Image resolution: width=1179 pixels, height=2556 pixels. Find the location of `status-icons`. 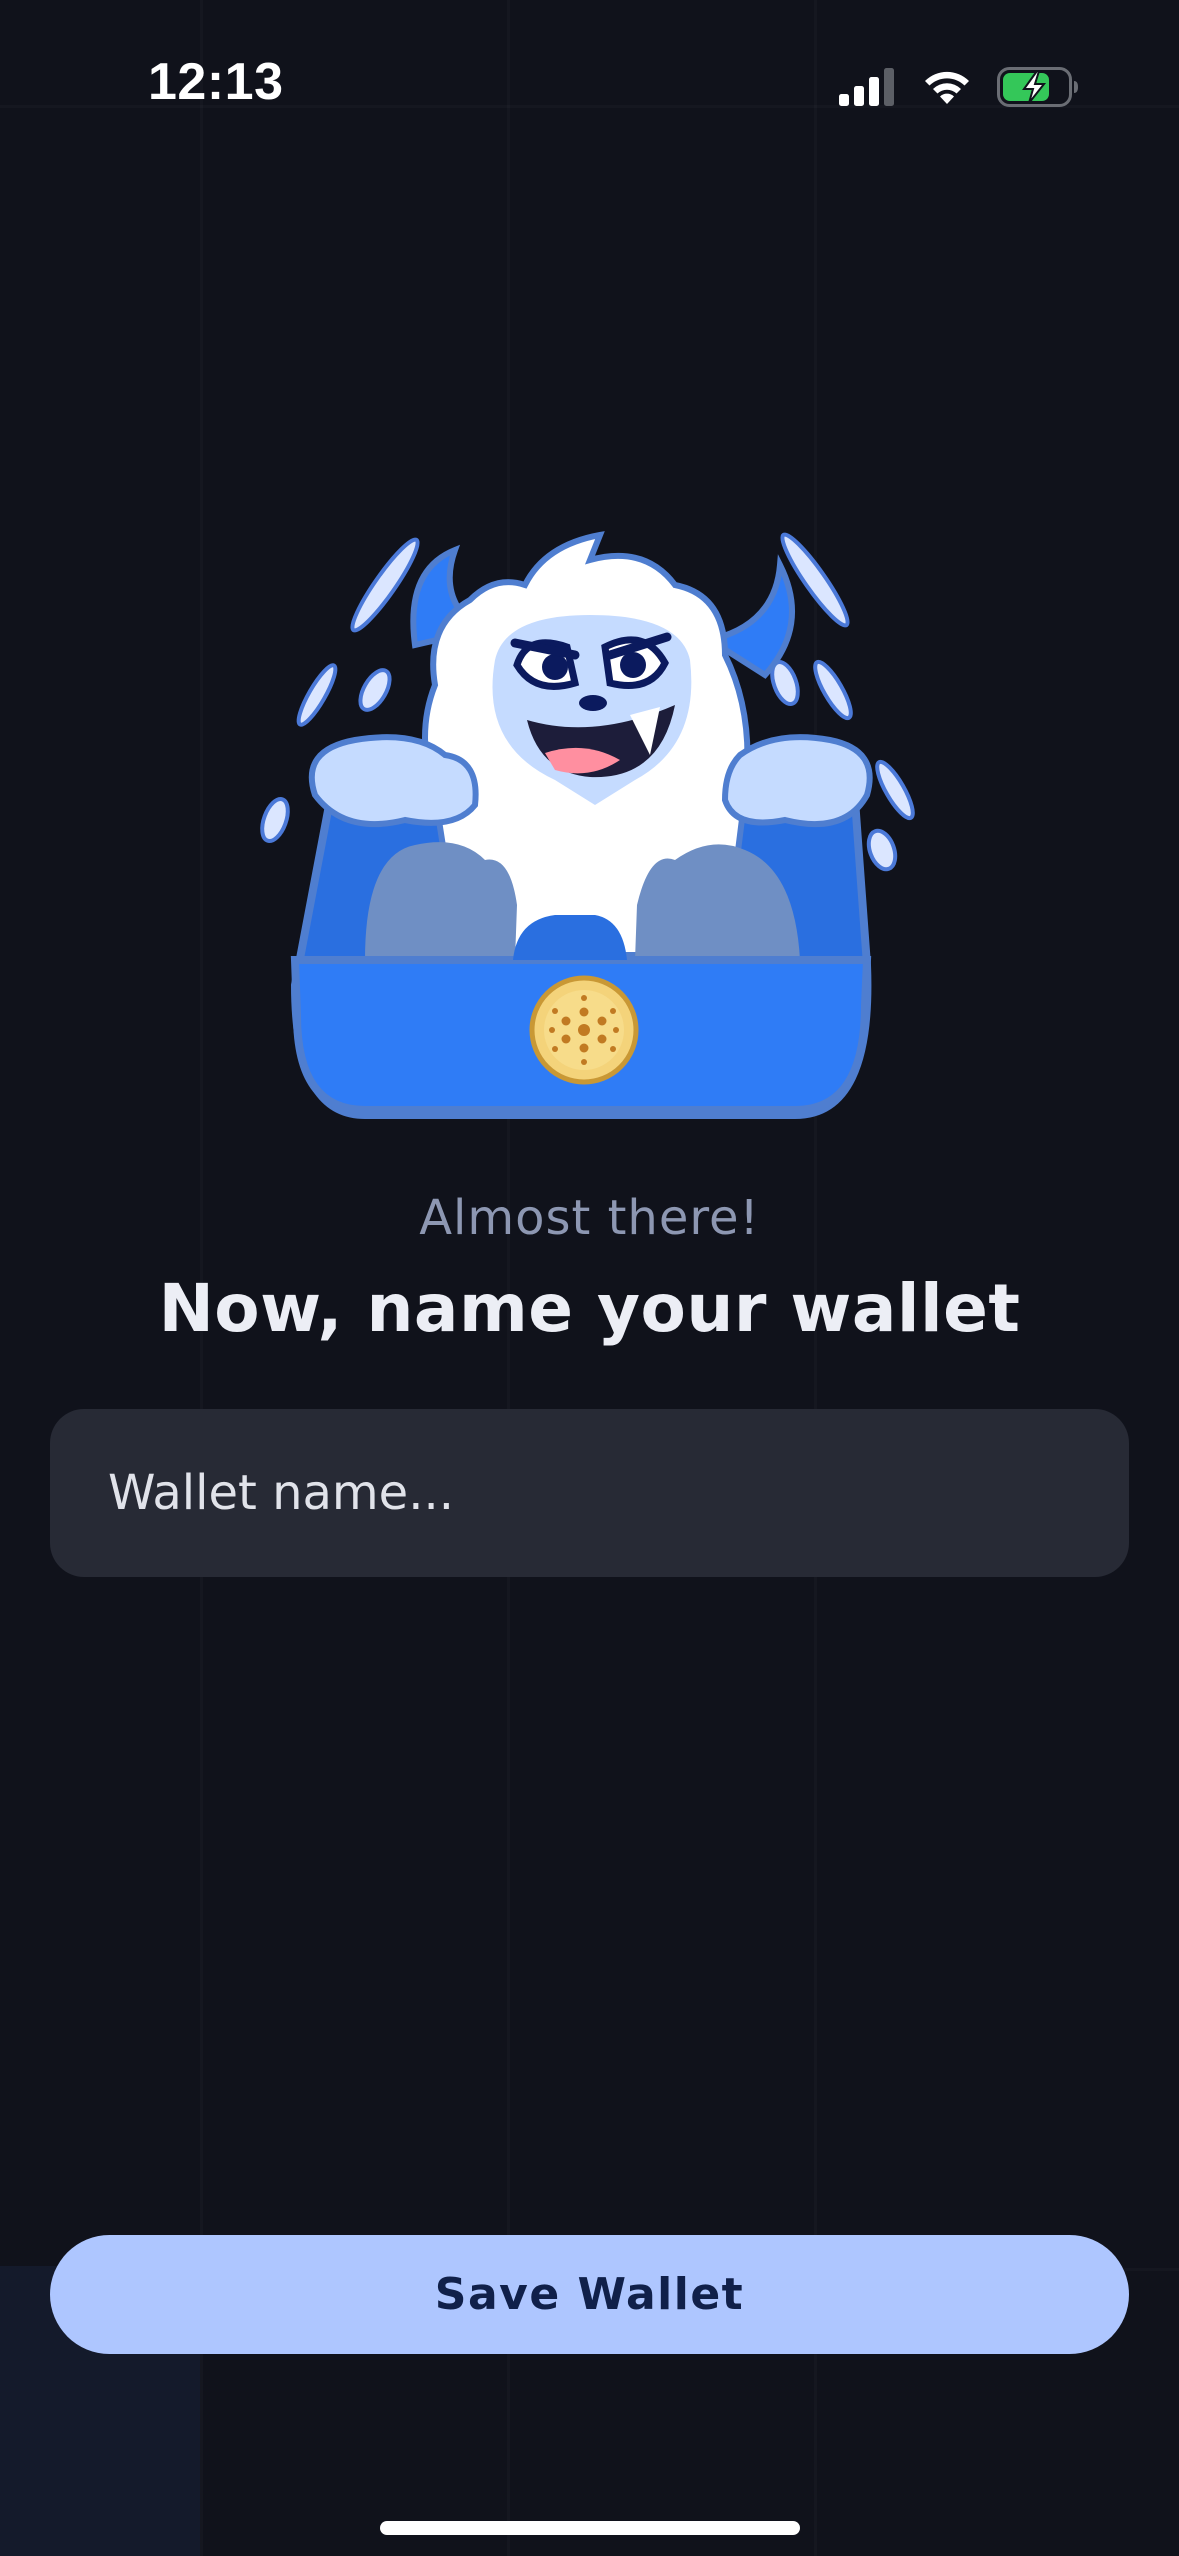

status-icons is located at coordinates (959, 87).